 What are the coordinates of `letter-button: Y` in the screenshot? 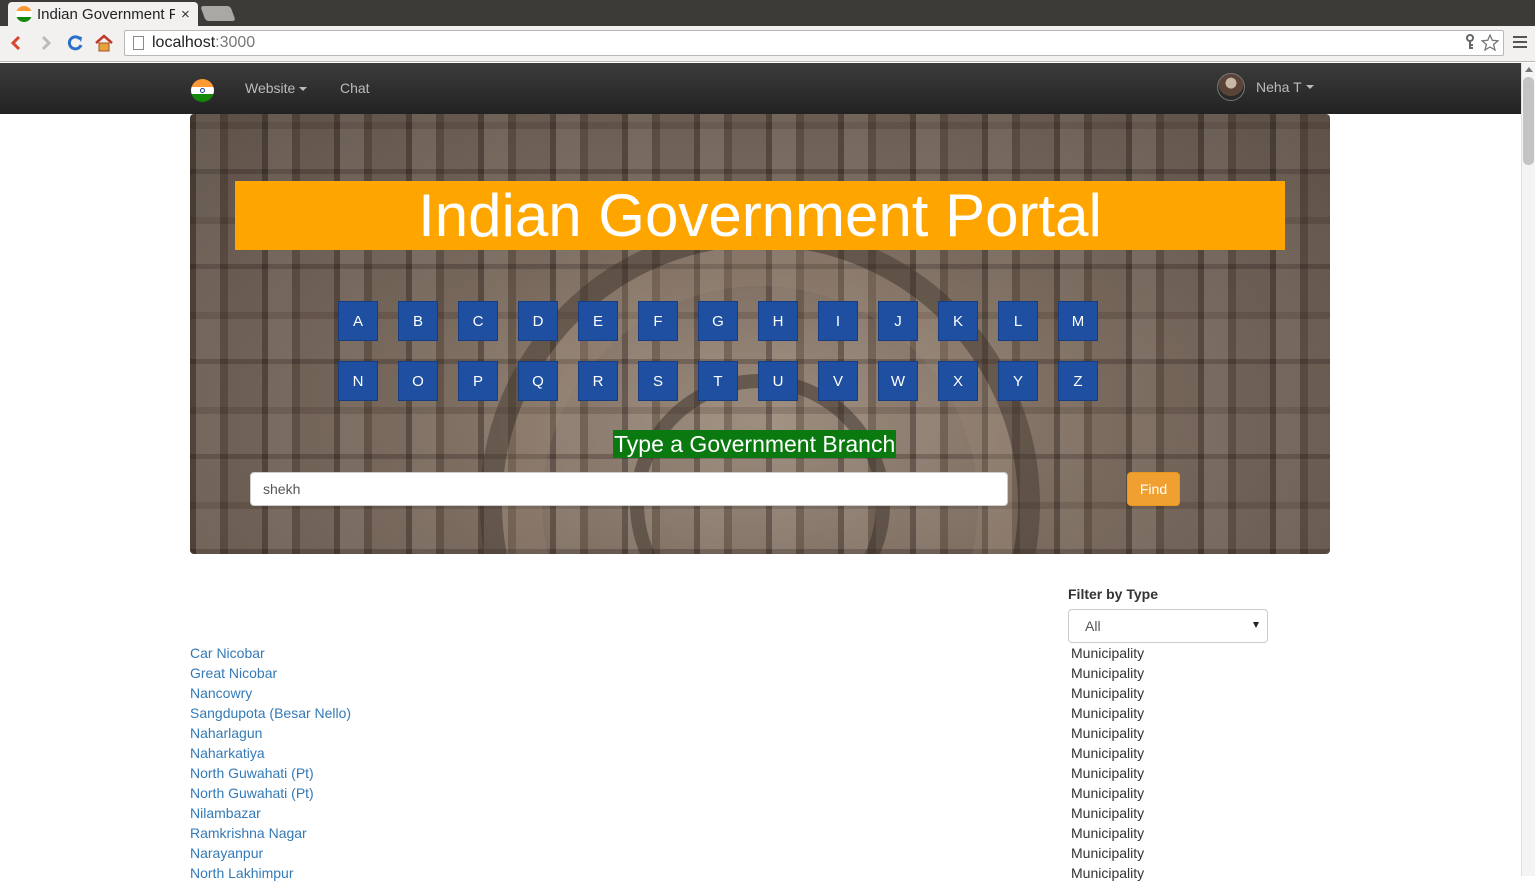 It's located at (1018, 381).